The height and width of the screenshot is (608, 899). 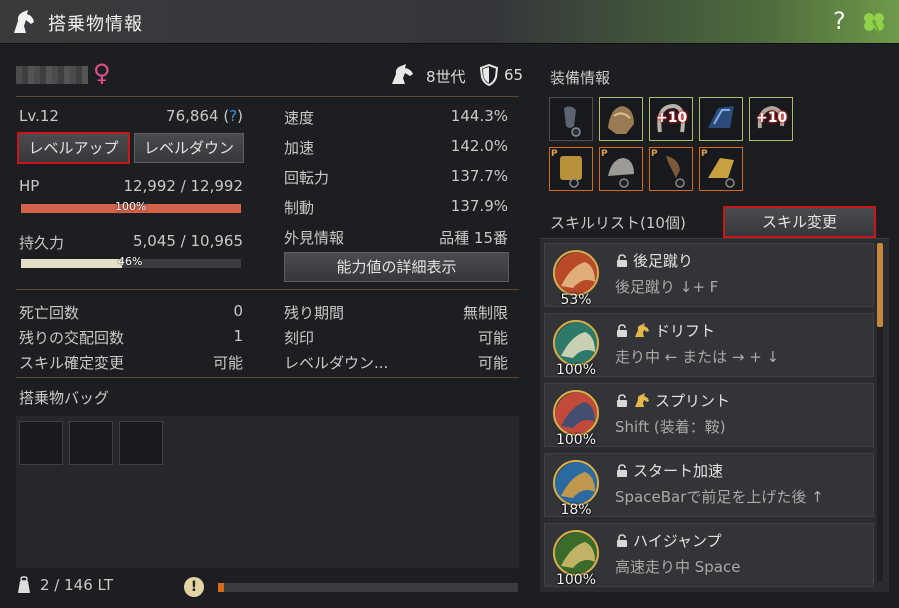 What do you see at coordinates (479, 116) in the screenshot?
I see `speed-value: 144.3%` at bounding box center [479, 116].